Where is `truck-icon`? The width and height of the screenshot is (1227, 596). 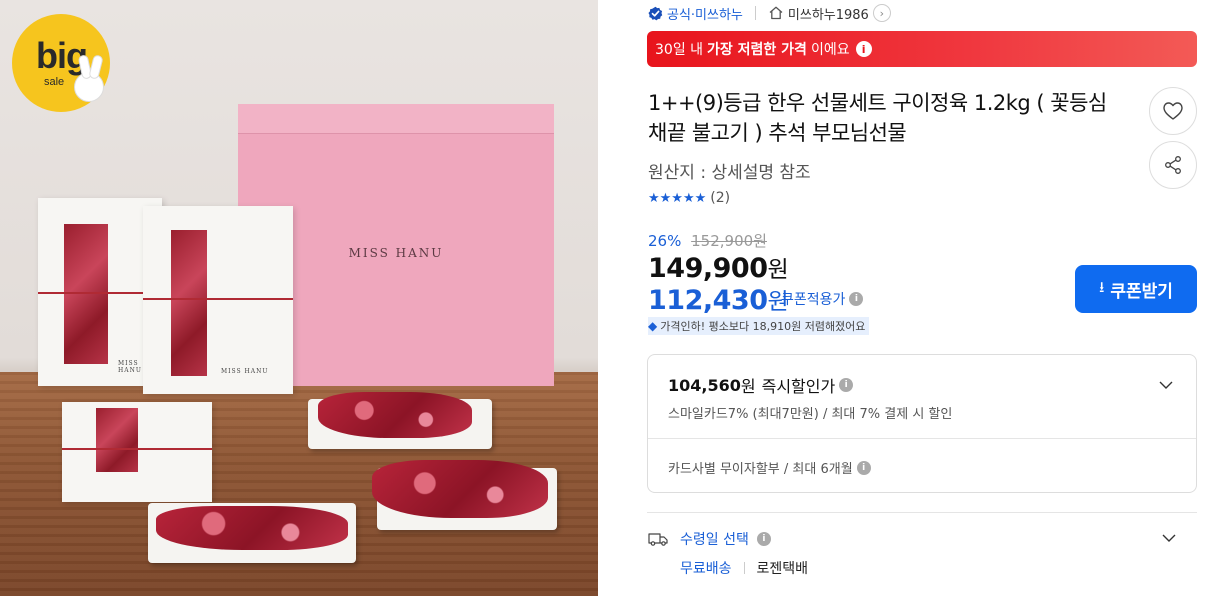 truck-icon is located at coordinates (658, 539).